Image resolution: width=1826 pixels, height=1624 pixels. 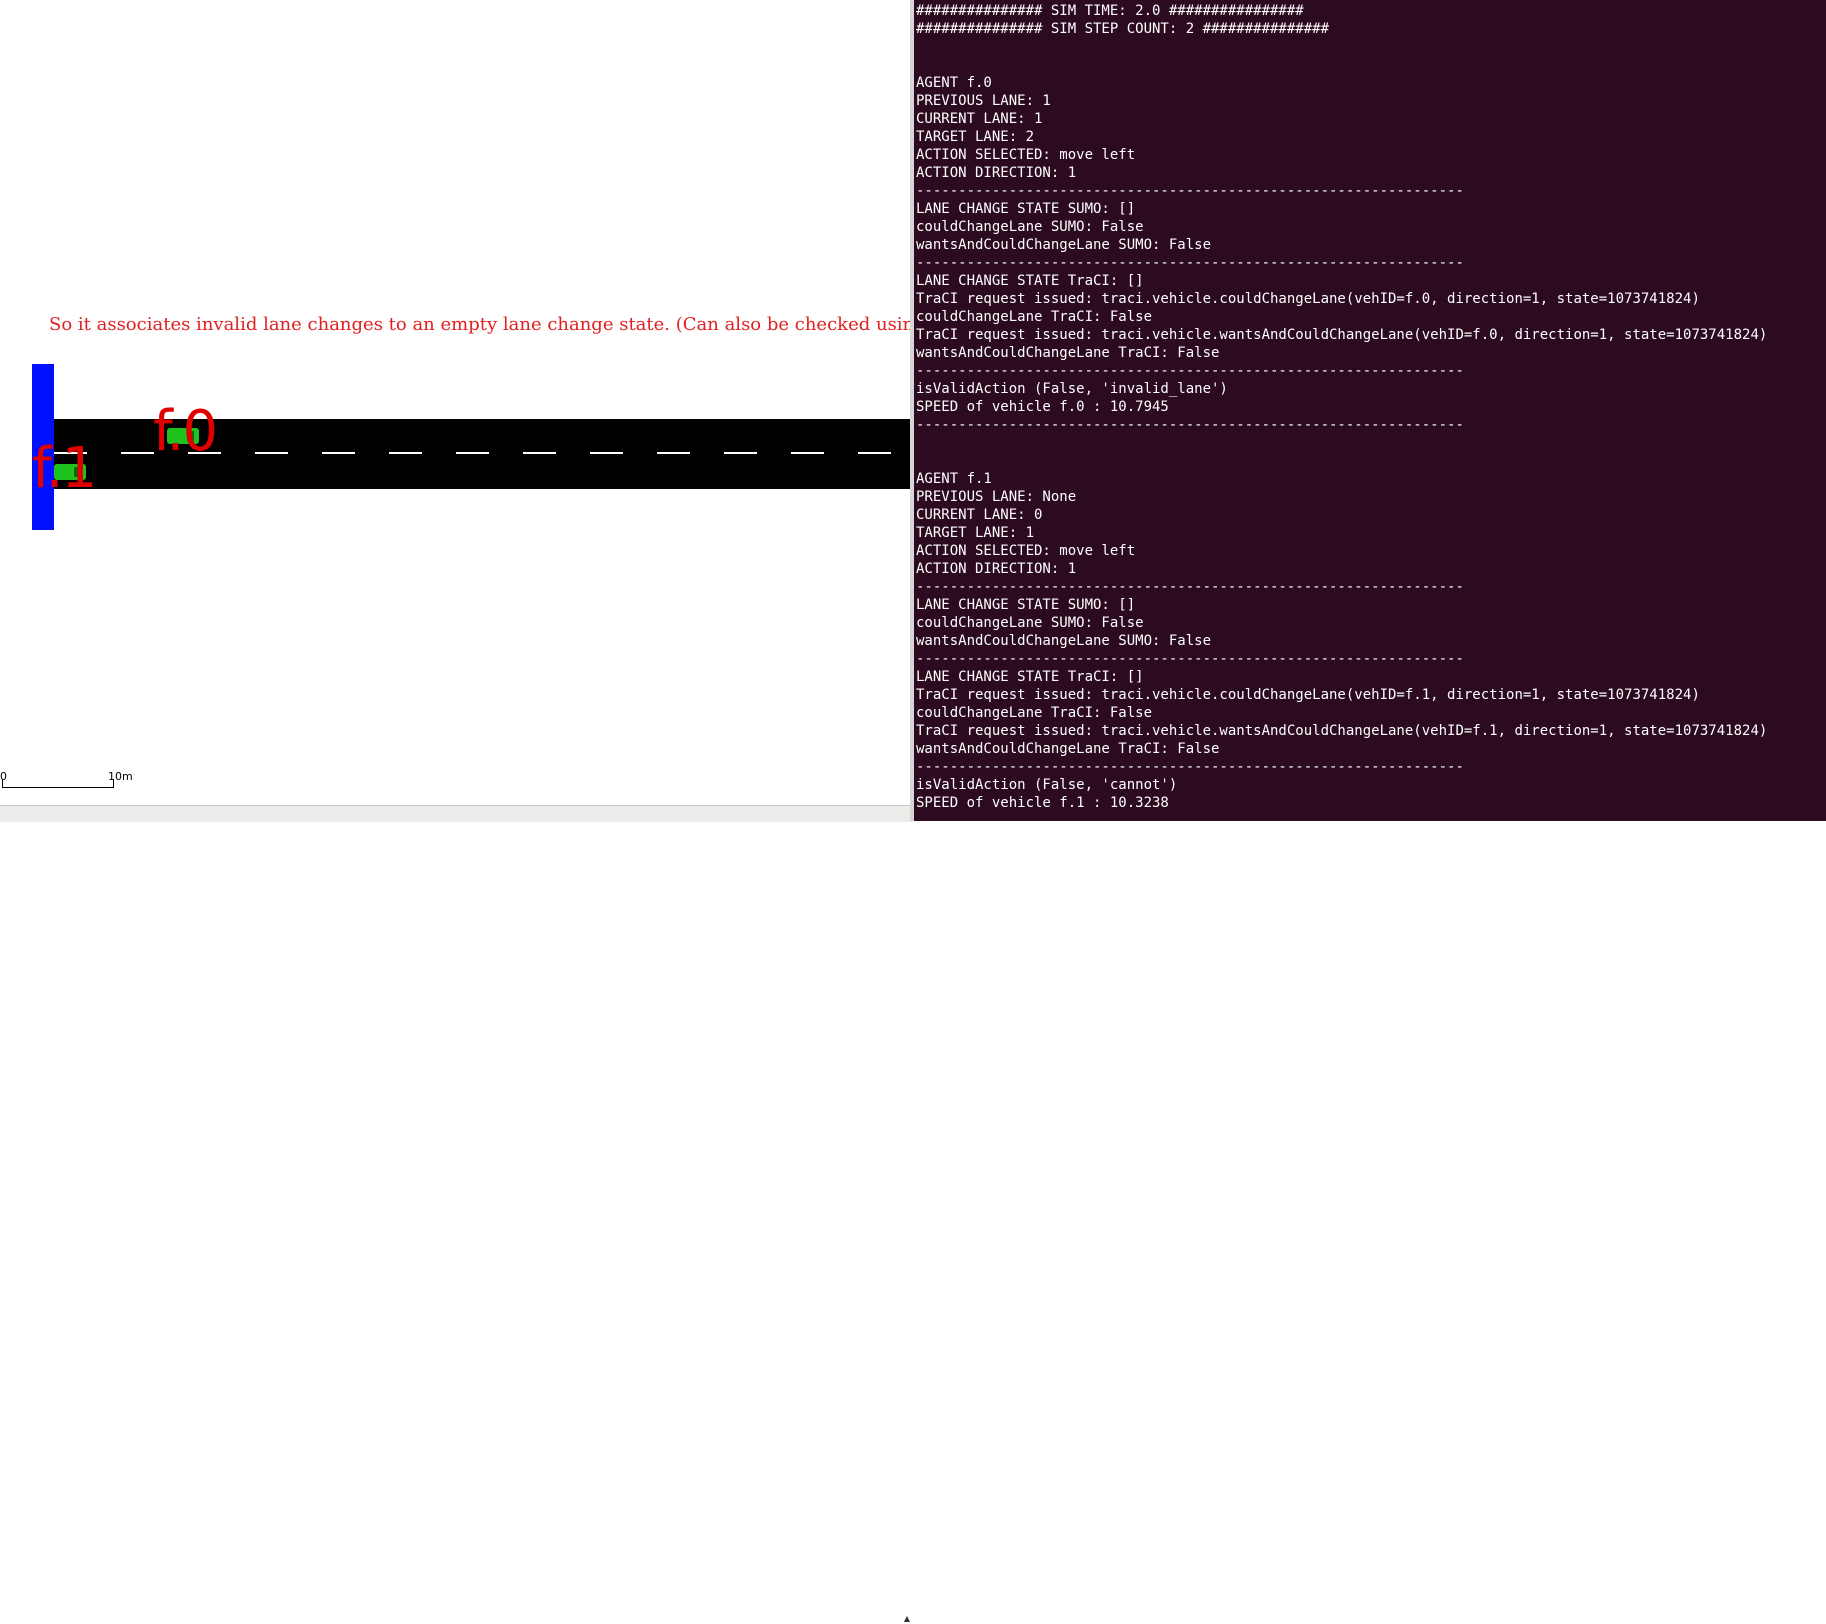 What do you see at coordinates (979, 119) in the screenshot?
I see `terminal-line: CURRENT LANE: 1` at bounding box center [979, 119].